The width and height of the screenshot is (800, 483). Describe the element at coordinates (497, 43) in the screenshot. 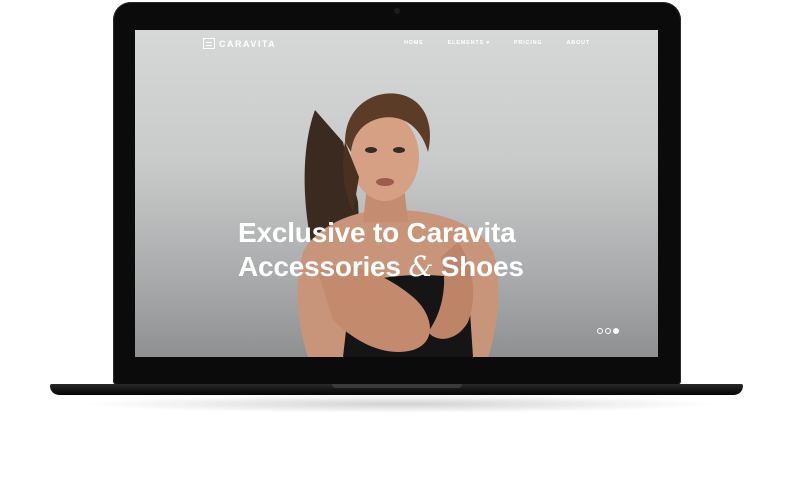

I see `main-nav: HOME ELEMENTS ▾ PRICING ABOUT` at that location.